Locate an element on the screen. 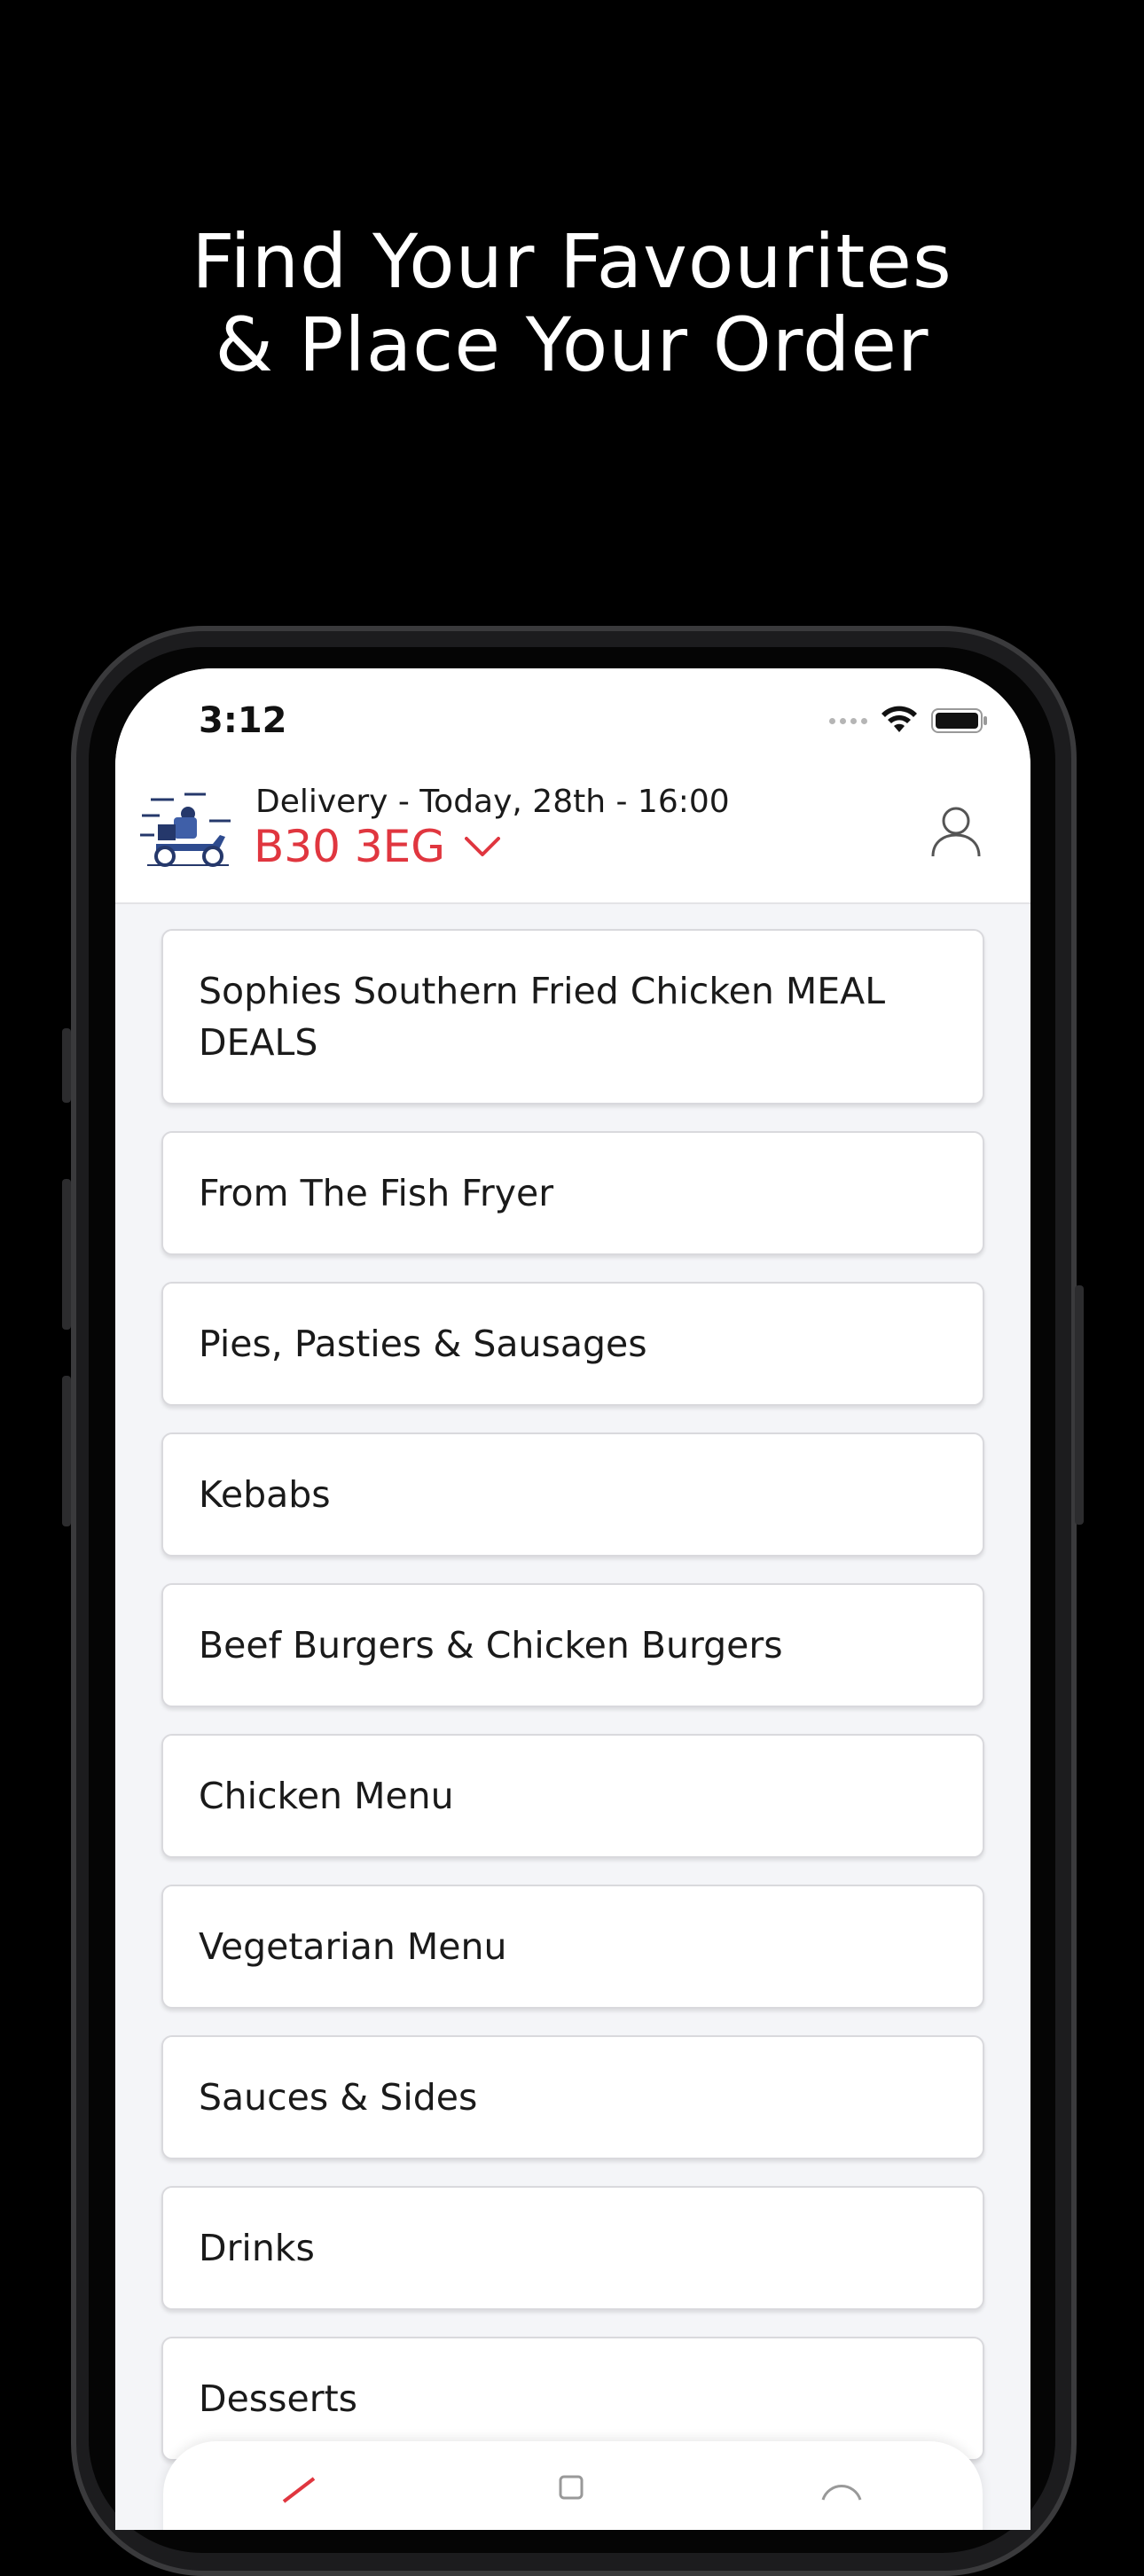  delivery-info: Delivery - Today, 28th - 16:00 is located at coordinates (493, 802).